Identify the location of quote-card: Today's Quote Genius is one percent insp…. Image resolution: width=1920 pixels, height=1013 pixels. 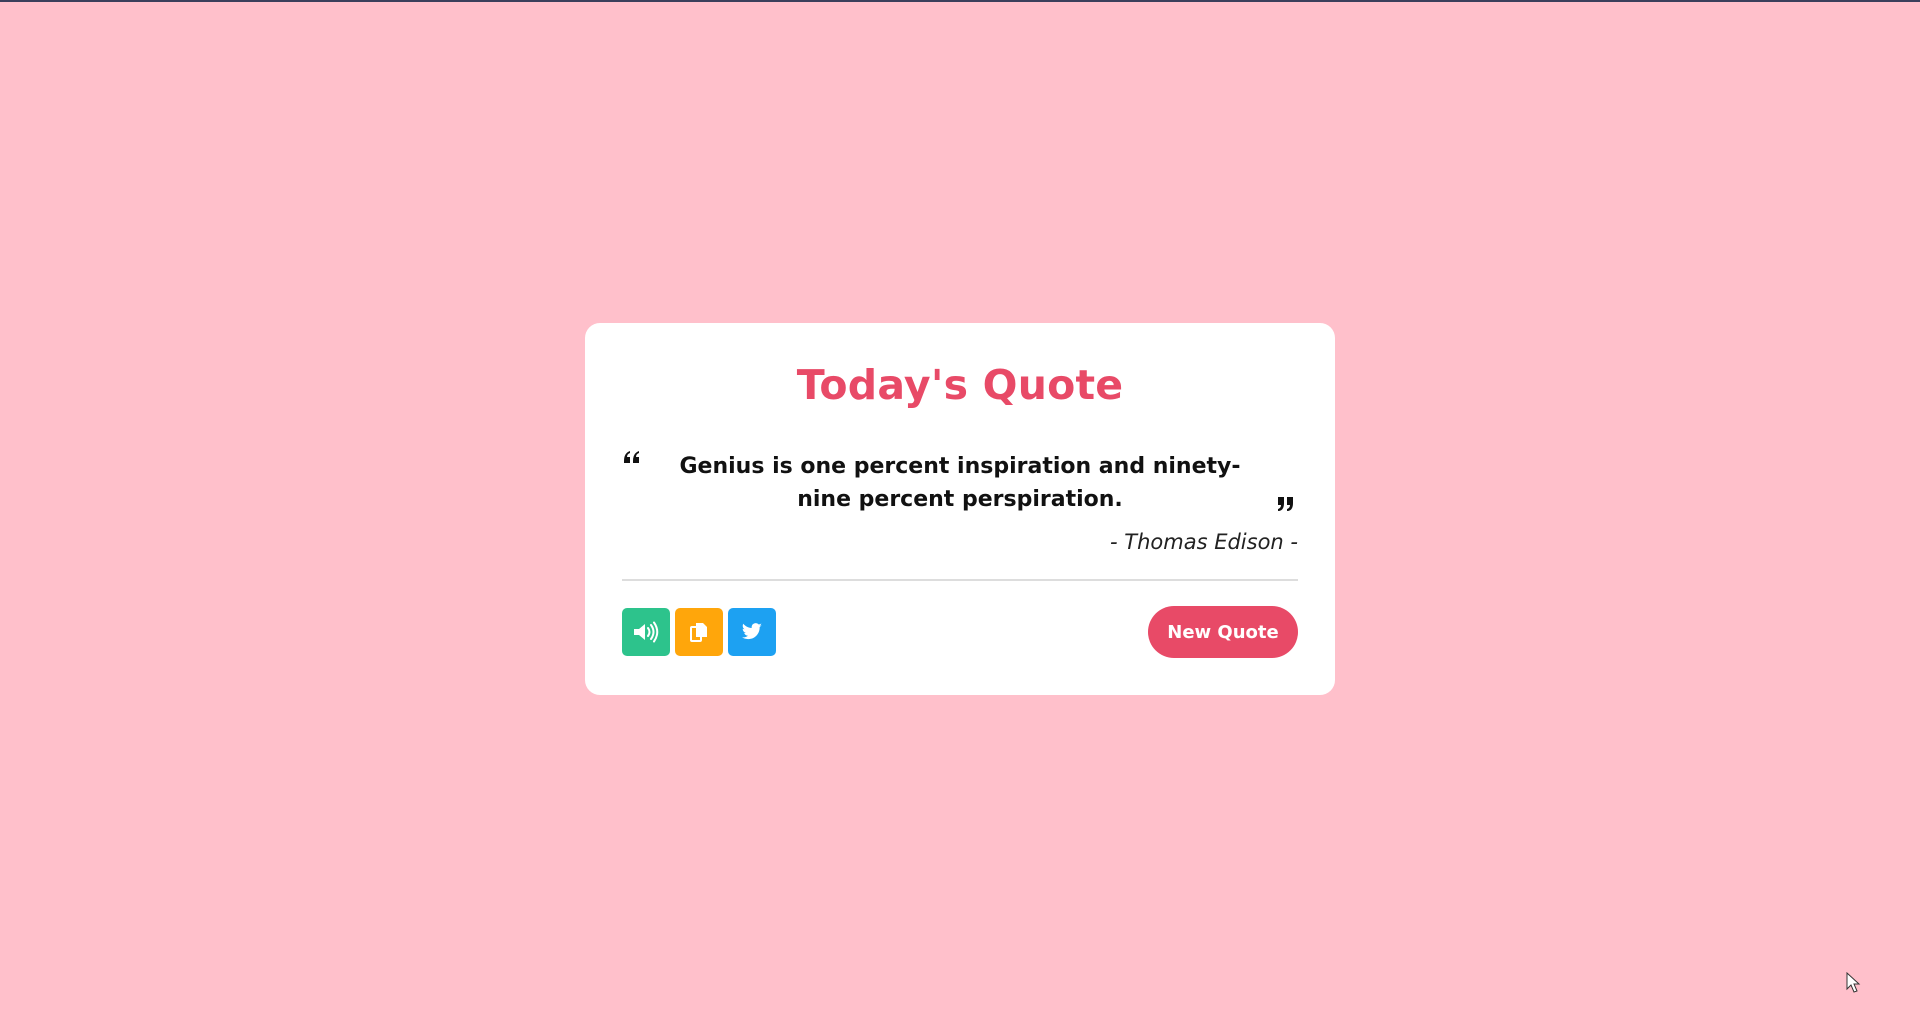
(960, 509).